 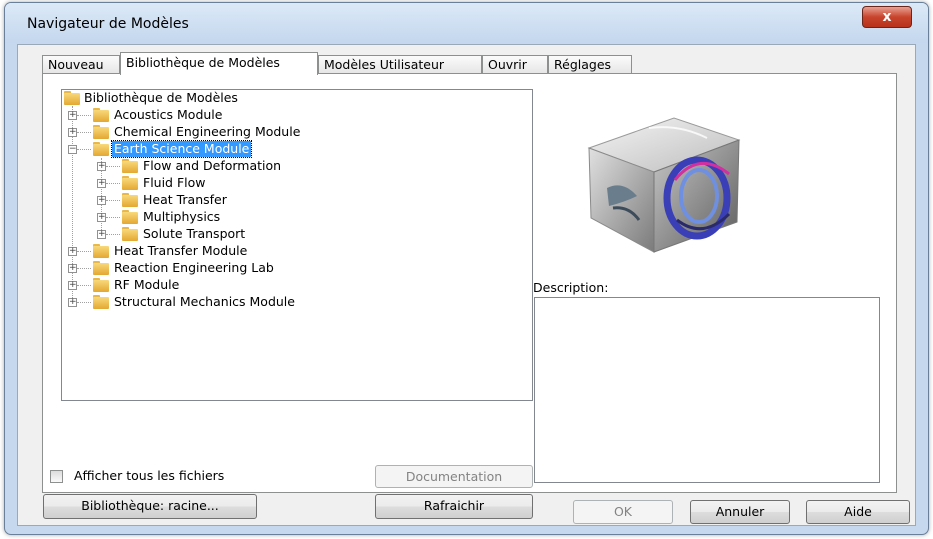 What do you see at coordinates (212, 165) in the screenshot?
I see `tree-node-label: Flow and Deformation` at bounding box center [212, 165].